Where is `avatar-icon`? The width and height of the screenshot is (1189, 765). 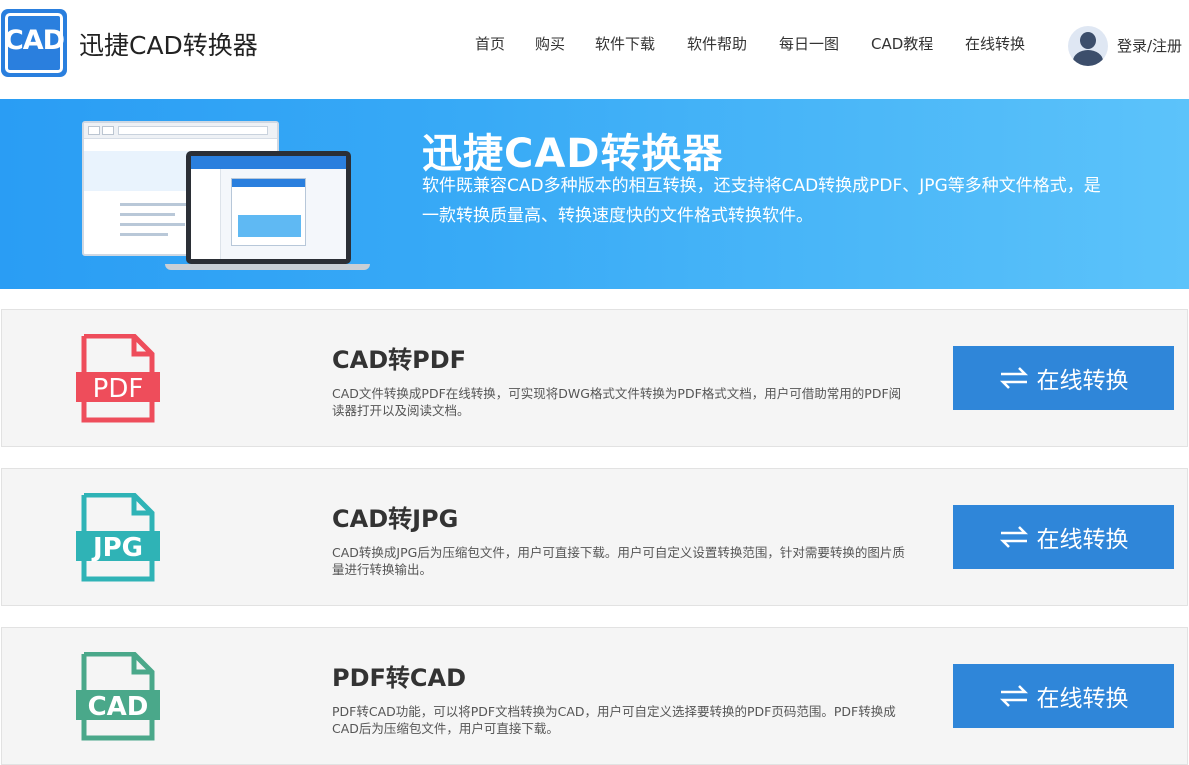
avatar-icon is located at coordinates (1088, 46).